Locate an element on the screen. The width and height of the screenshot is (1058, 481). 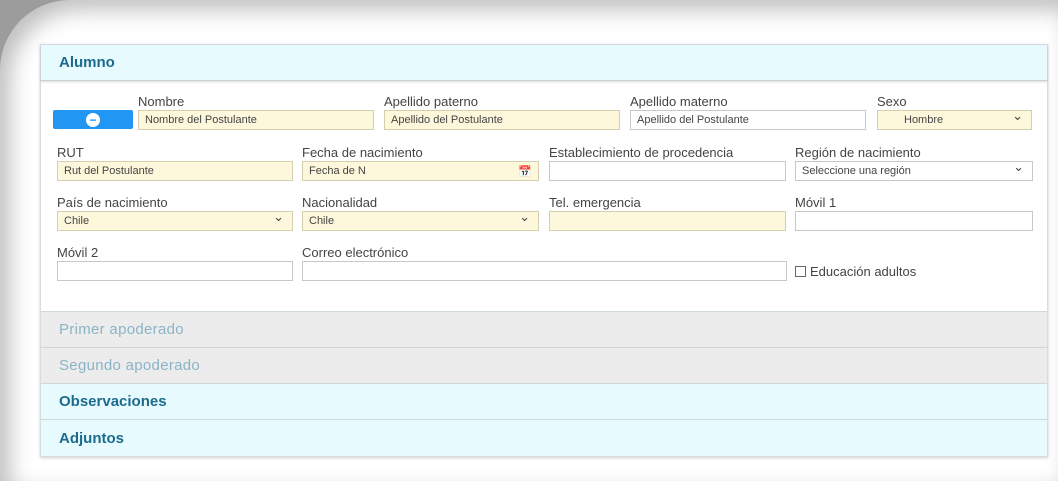
apellido-paterno-input: Apellido del Postulante is located at coordinates (502, 120).